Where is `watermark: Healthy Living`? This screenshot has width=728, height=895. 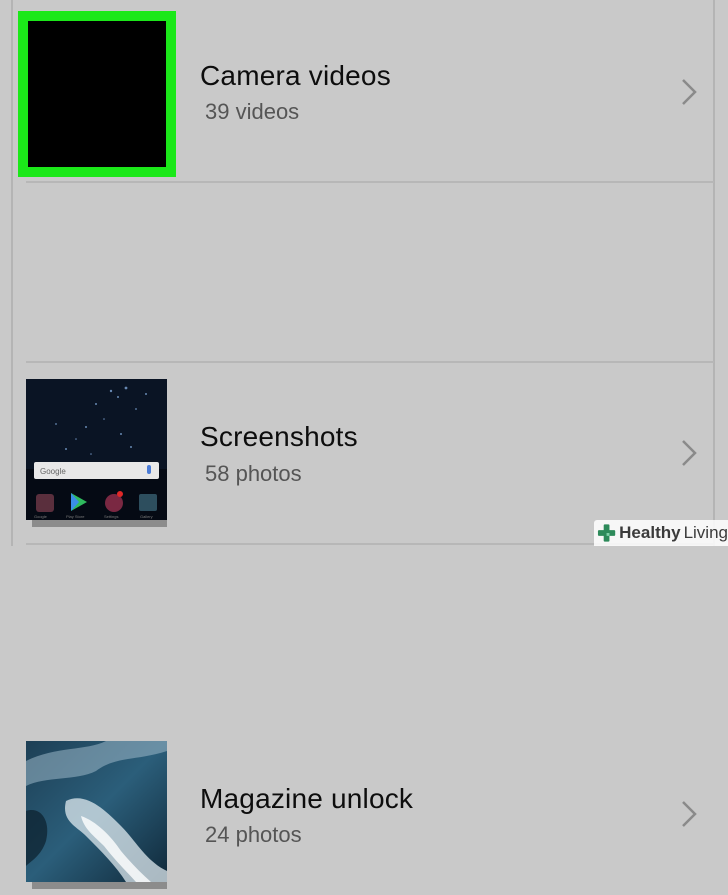 watermark: Healthy Living is located at coordinates (661, 533).